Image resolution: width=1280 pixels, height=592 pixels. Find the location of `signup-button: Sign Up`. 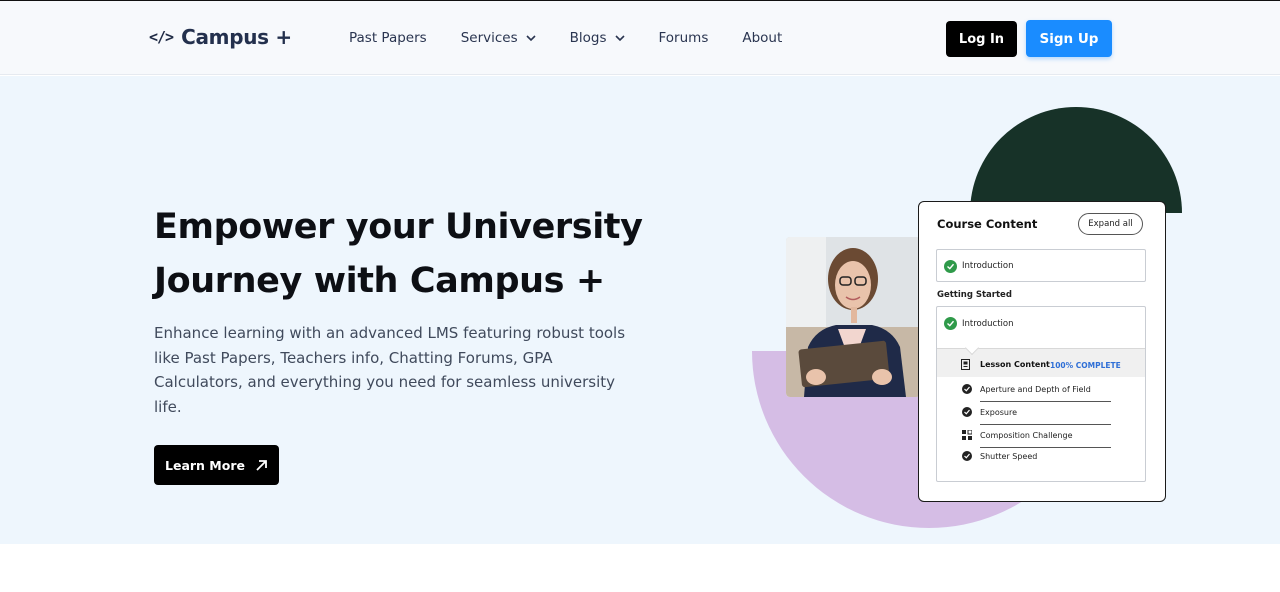

signup-button: Sign Up is located at coordinates (1069, 38).